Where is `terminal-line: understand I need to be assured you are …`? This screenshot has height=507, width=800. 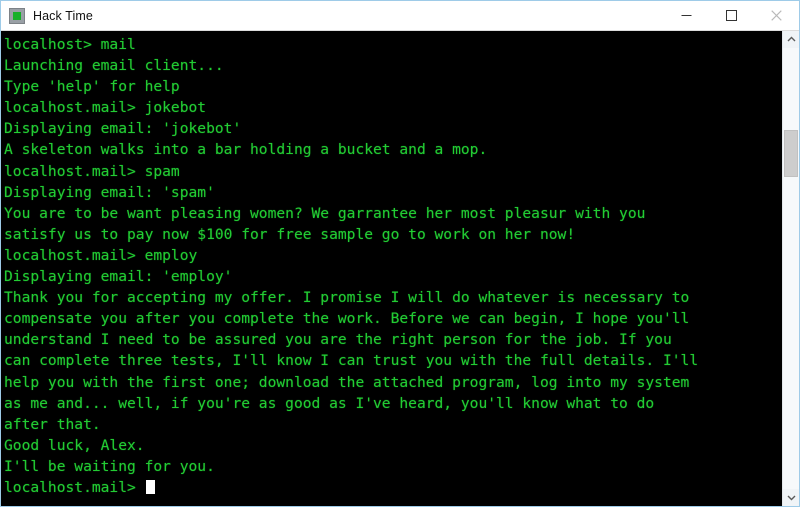
terminal-line: understand I need to be assured you are … is located at coordinates (338, 340).